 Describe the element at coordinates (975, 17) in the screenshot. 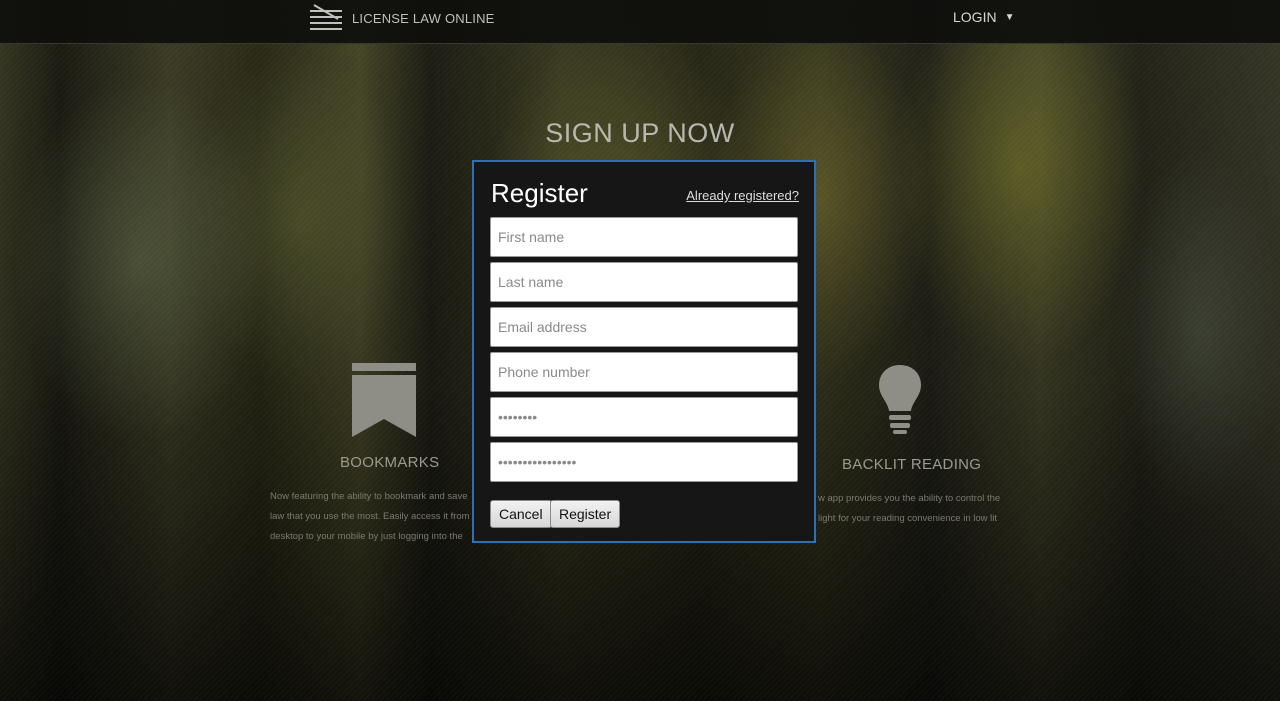

I see `login-label: LOGIN` at that location.